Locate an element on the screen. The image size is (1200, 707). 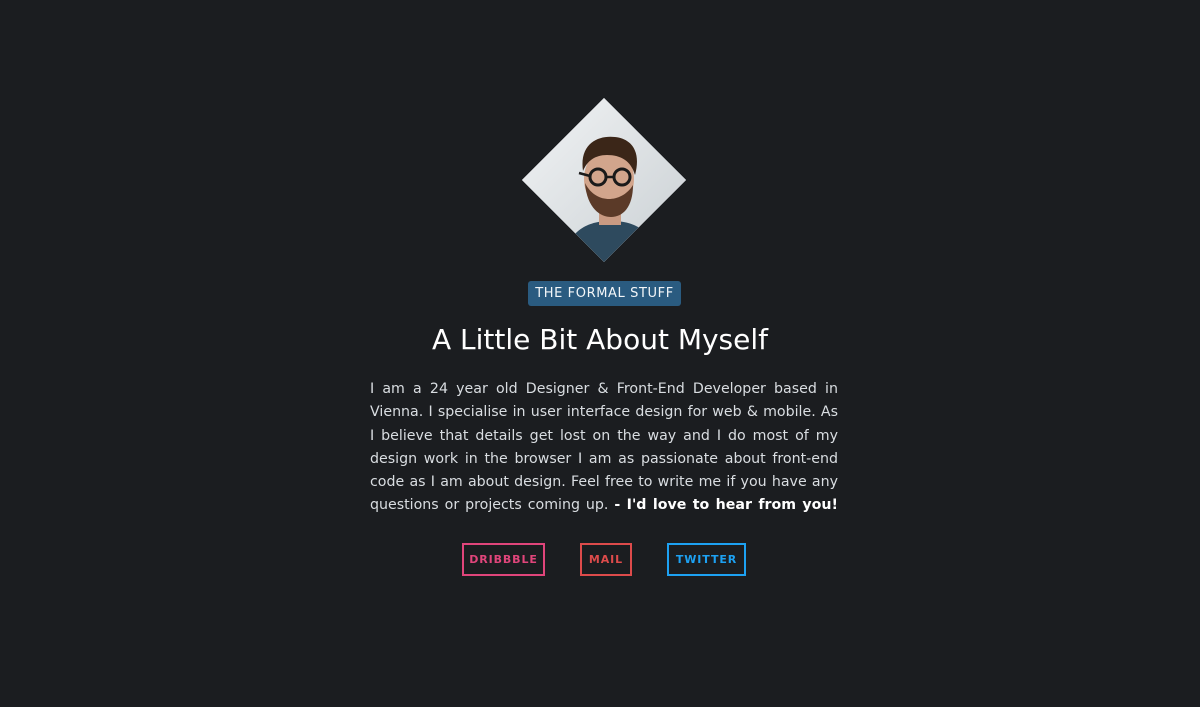
twitter-link: TWITTER is located at coordinates (706, 559).